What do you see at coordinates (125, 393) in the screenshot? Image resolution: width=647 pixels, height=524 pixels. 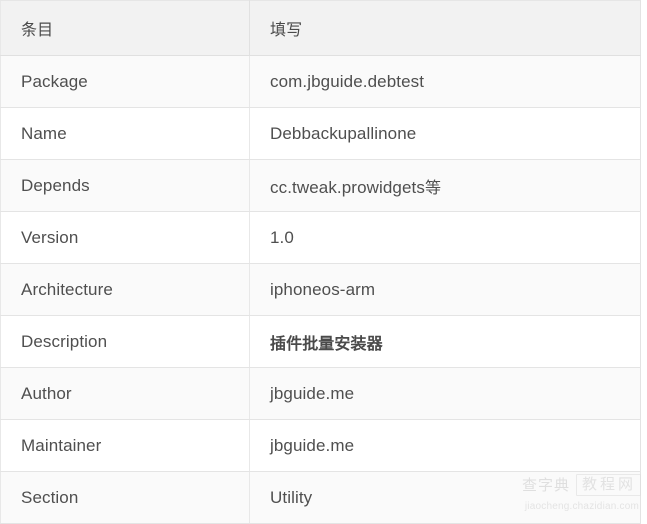 I see `cell-item: Author` at bounding box center [125, 393].